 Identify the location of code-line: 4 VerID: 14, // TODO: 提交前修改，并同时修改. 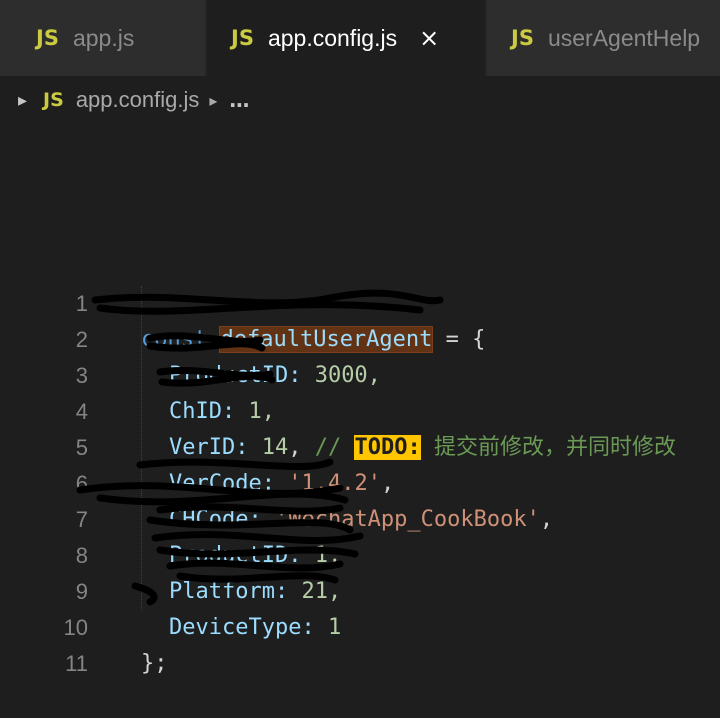
(360, 409).